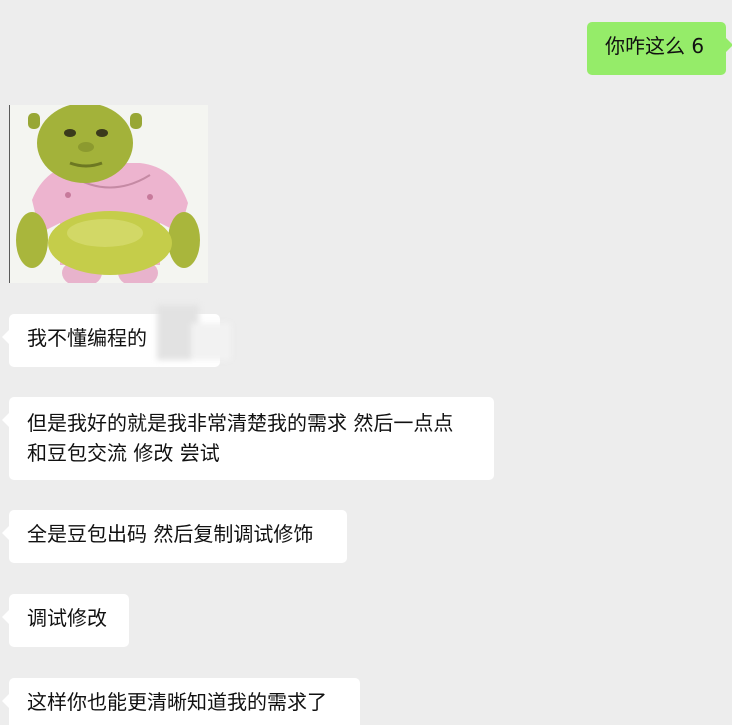 The width and height of the screenshot is (732, 725). Describe the element at coordinates (87, 338) in the screenshot. I see `message-text: 我不懂编程的` at that location.